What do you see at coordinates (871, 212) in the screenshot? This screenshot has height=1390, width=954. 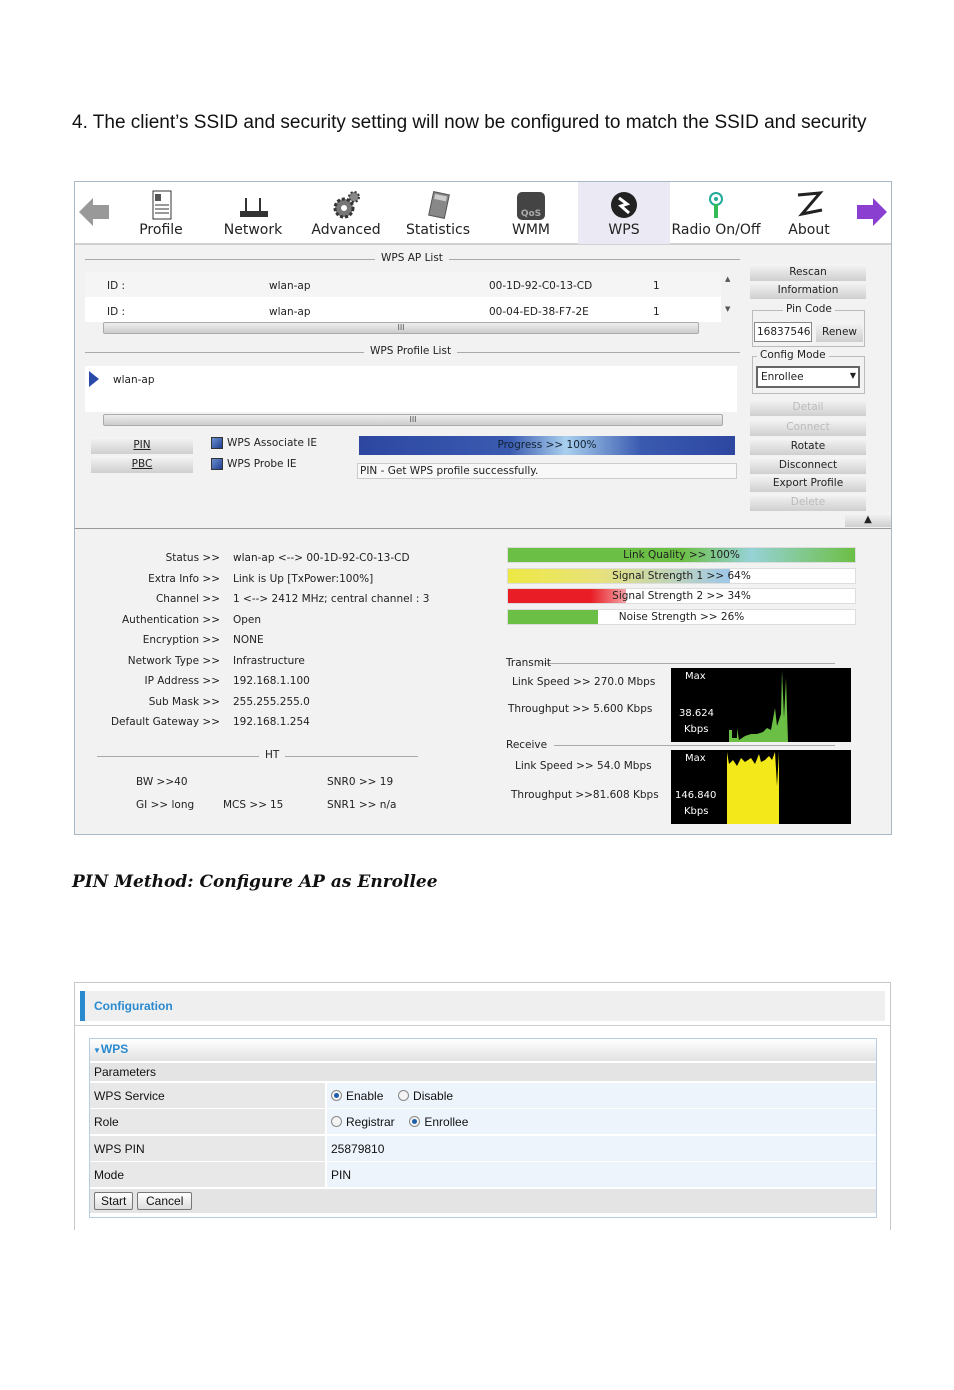 I see `forward-arrow-icon` at bounding box center [871, 212].